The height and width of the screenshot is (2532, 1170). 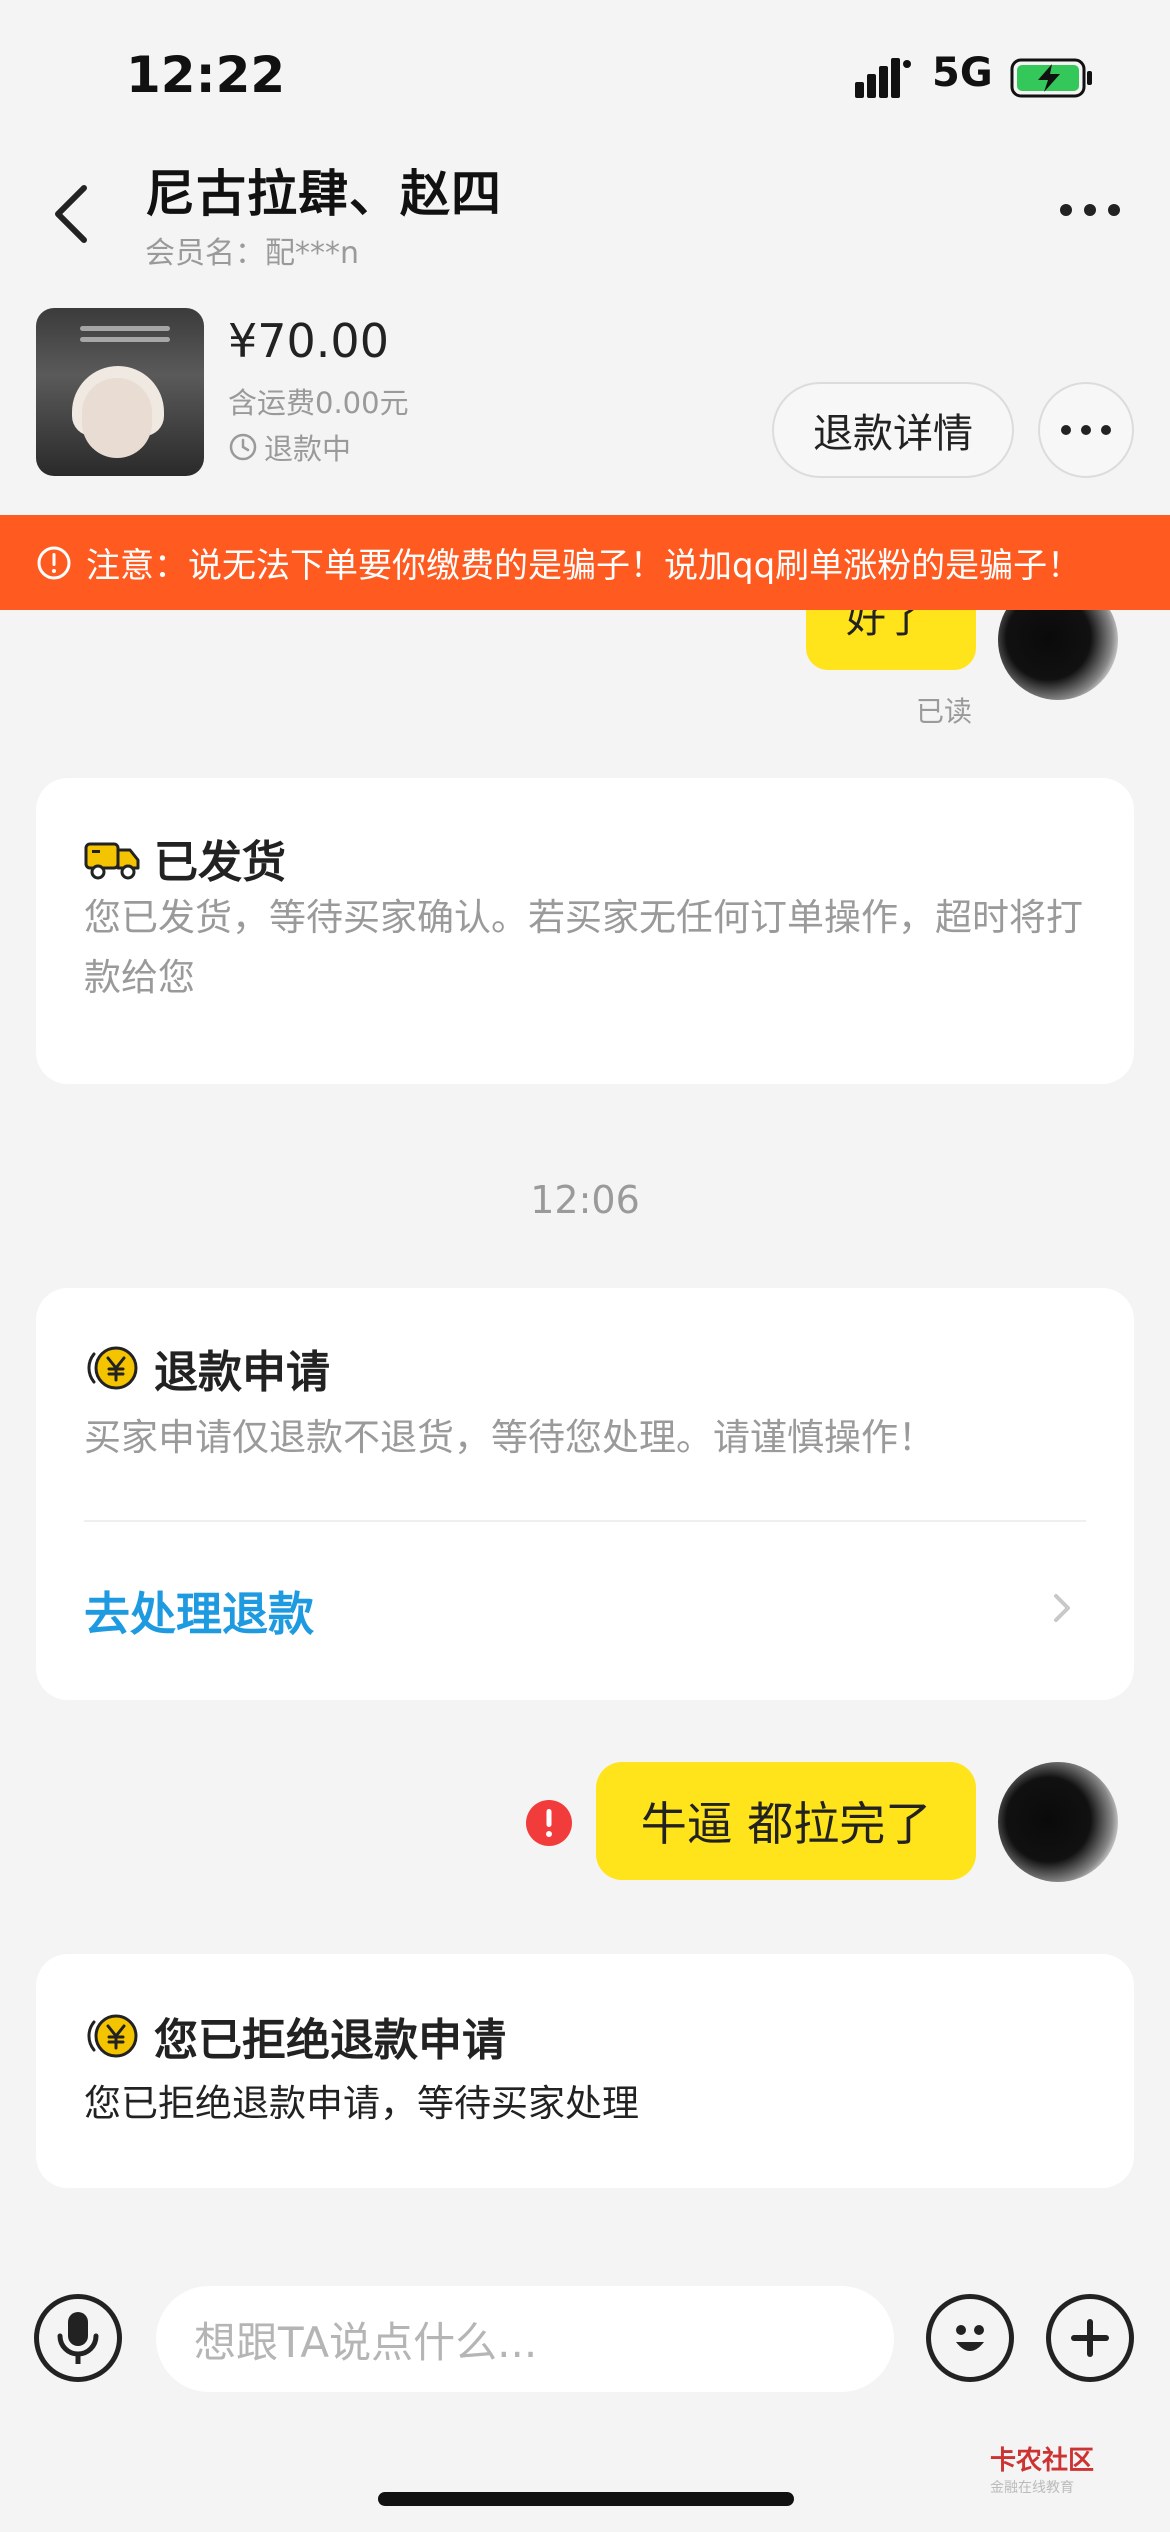 What do you see at coordinates (944, 711) in the screenshot?
I see `read-receipt: 已读` at bounding box center [944, 711].